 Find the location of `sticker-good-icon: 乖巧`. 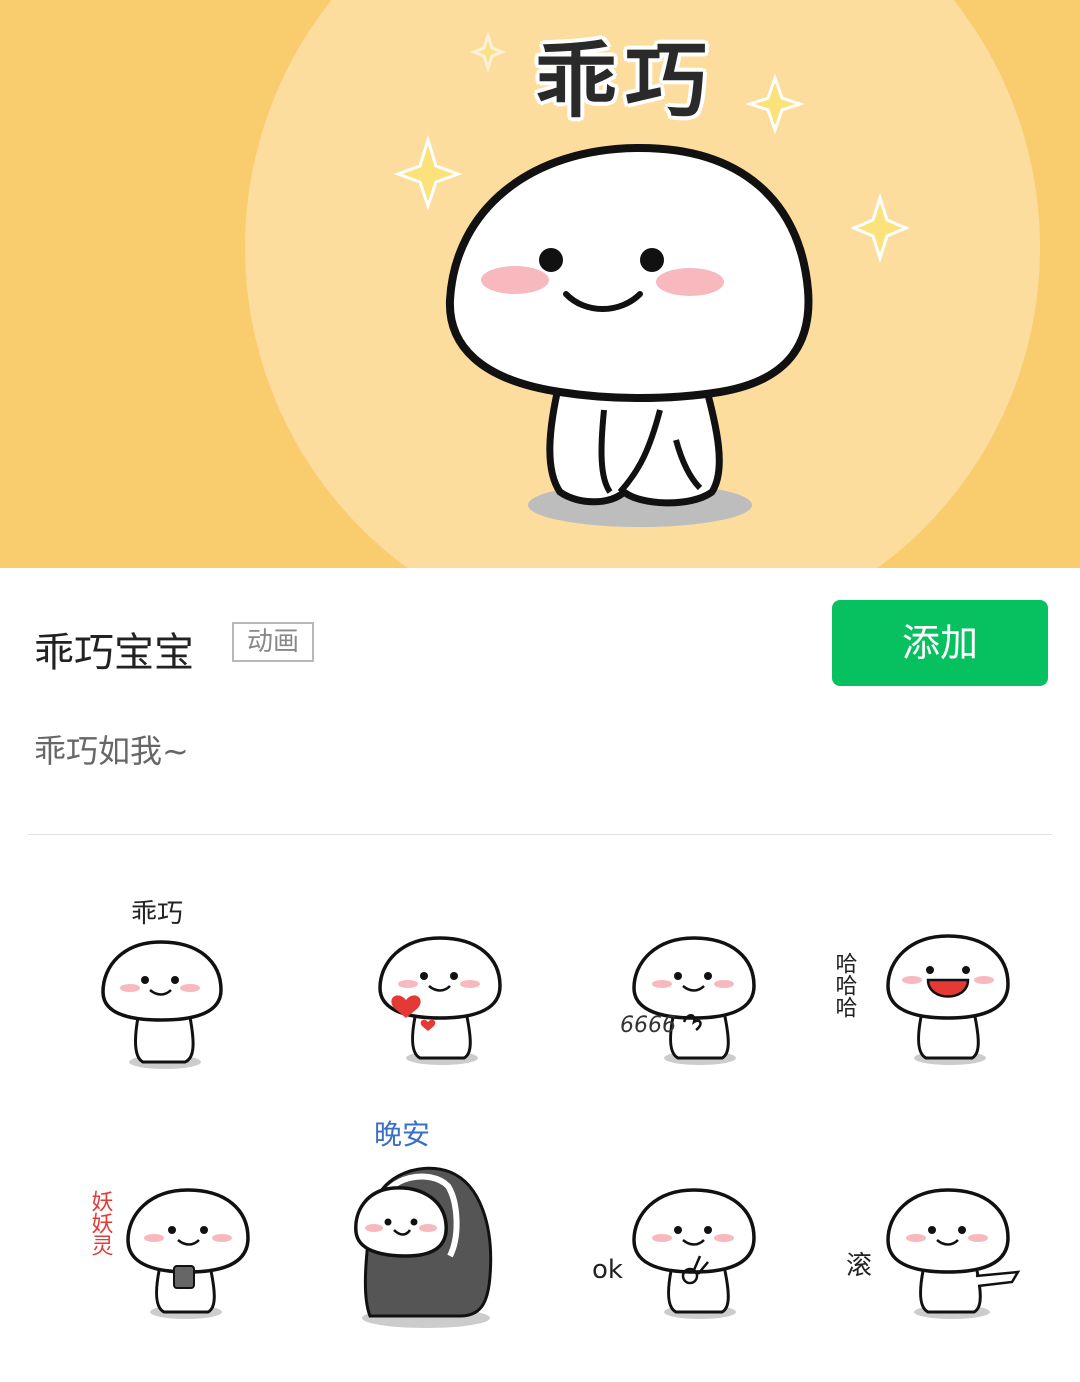

sticker-good-icon: 乖巧 is located at coordinates (162, 984).